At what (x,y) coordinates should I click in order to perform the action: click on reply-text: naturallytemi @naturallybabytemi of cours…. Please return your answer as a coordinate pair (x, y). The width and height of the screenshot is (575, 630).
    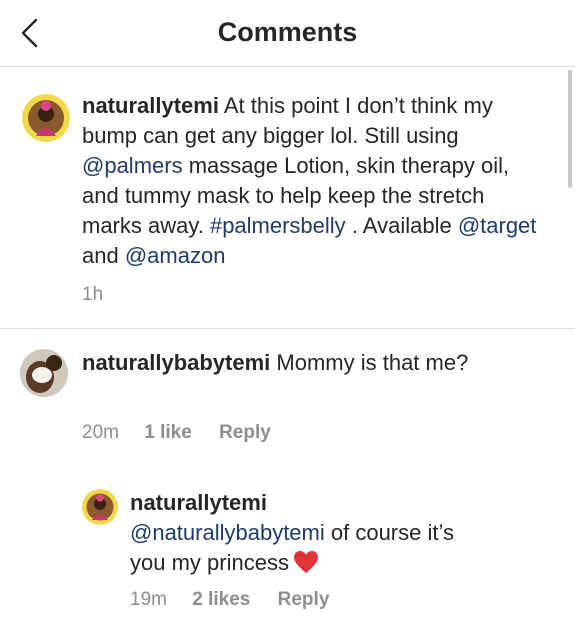
    Looking at the image, I should click on (305, 535).